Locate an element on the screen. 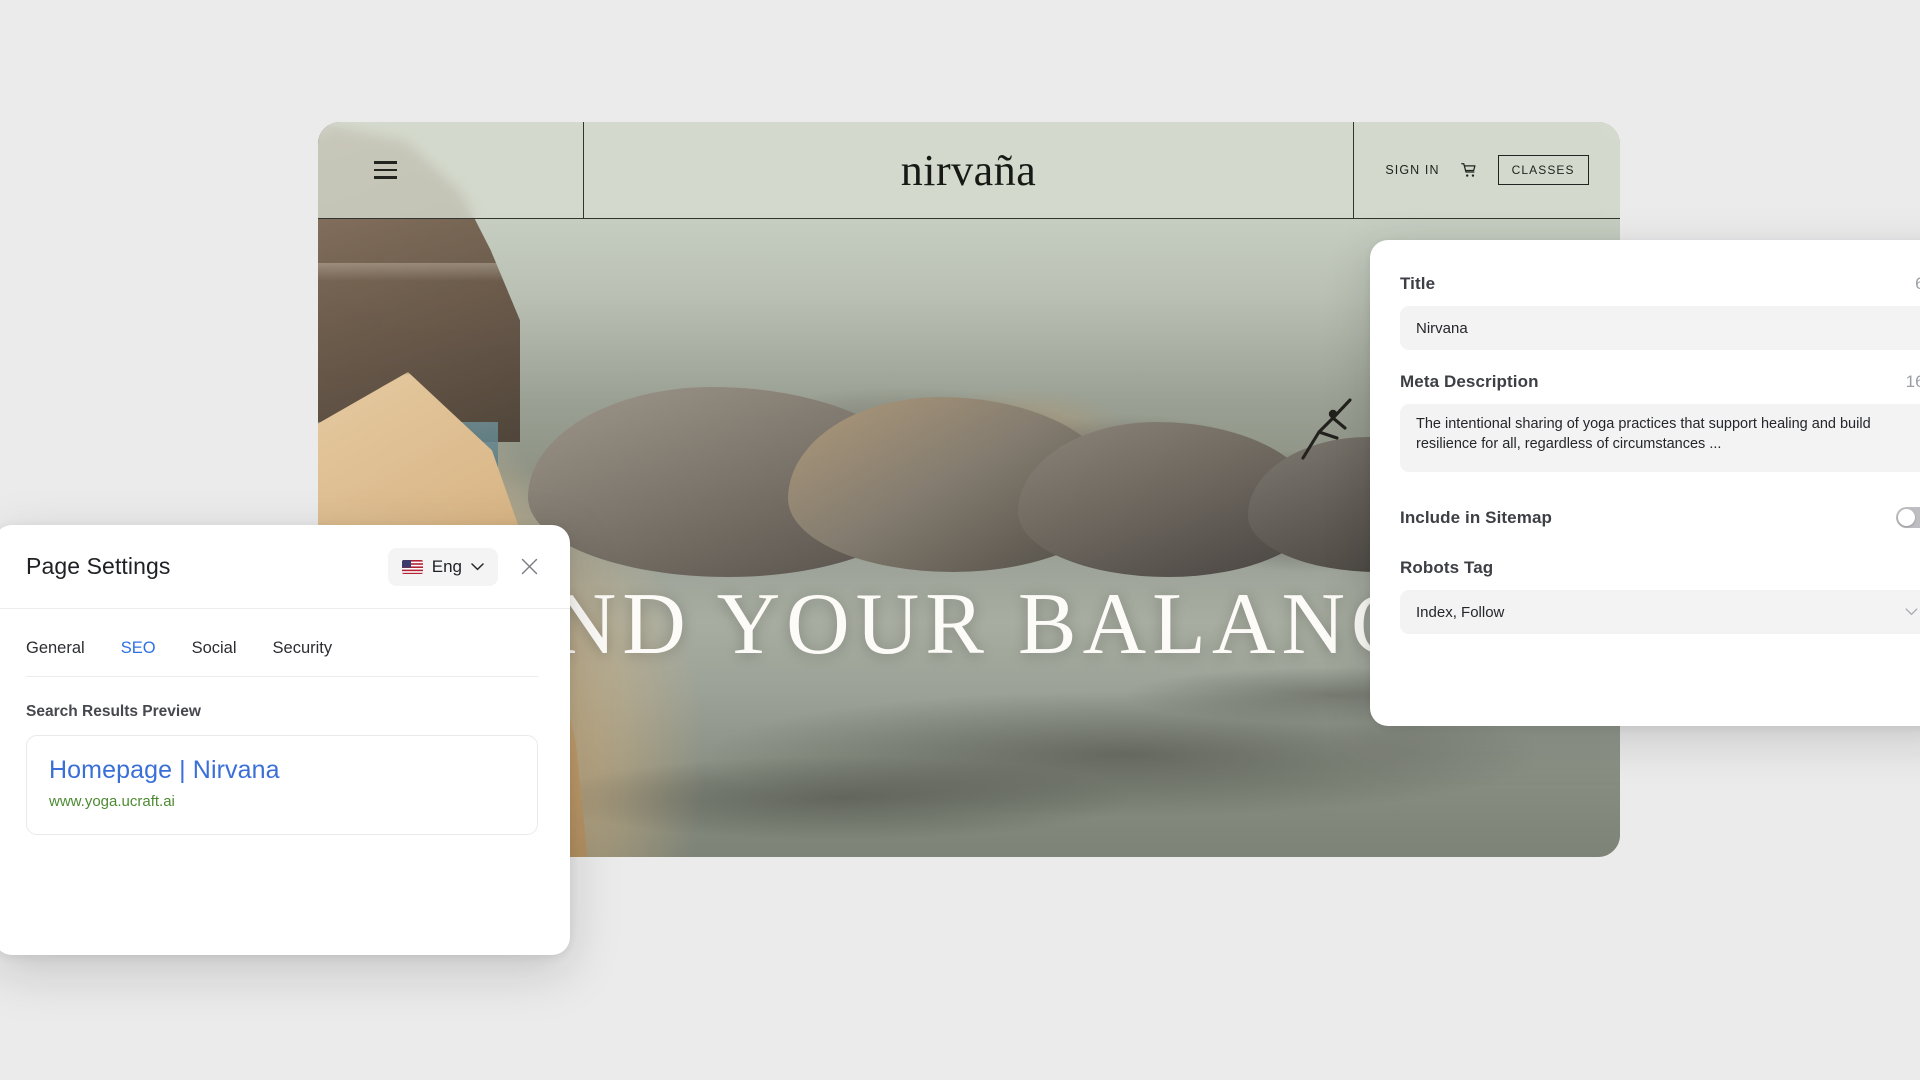  us-flag-icon is located at coordinates (412, 566).